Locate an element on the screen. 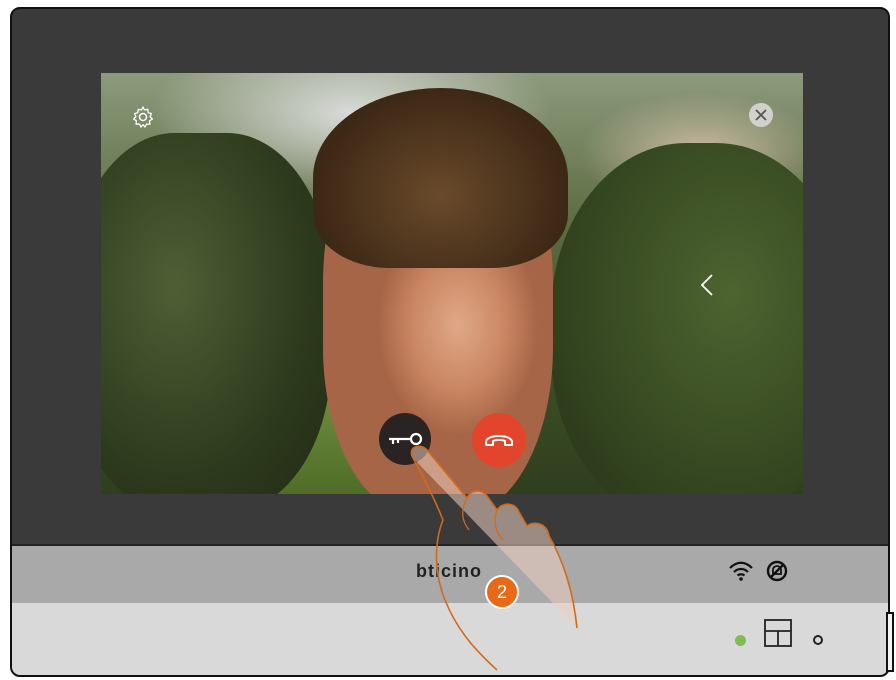  wifi-icon is located at coordinates (741, 571).